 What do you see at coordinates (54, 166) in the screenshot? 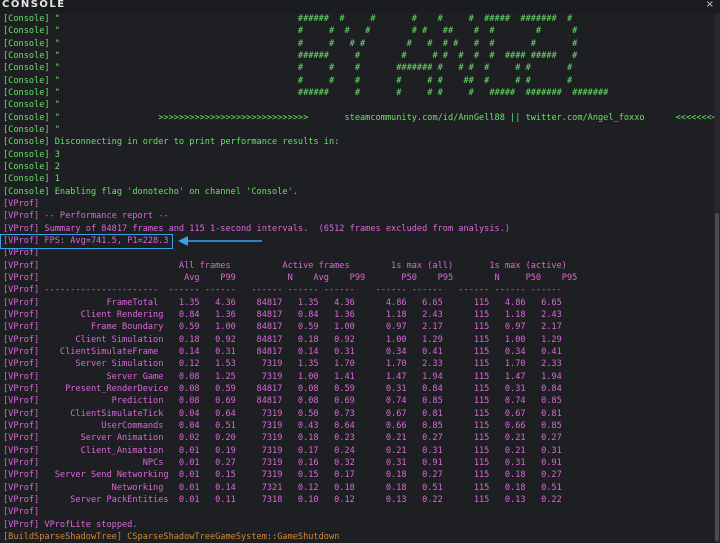
I see `line-text: 2` at bounding box center [54, 166].